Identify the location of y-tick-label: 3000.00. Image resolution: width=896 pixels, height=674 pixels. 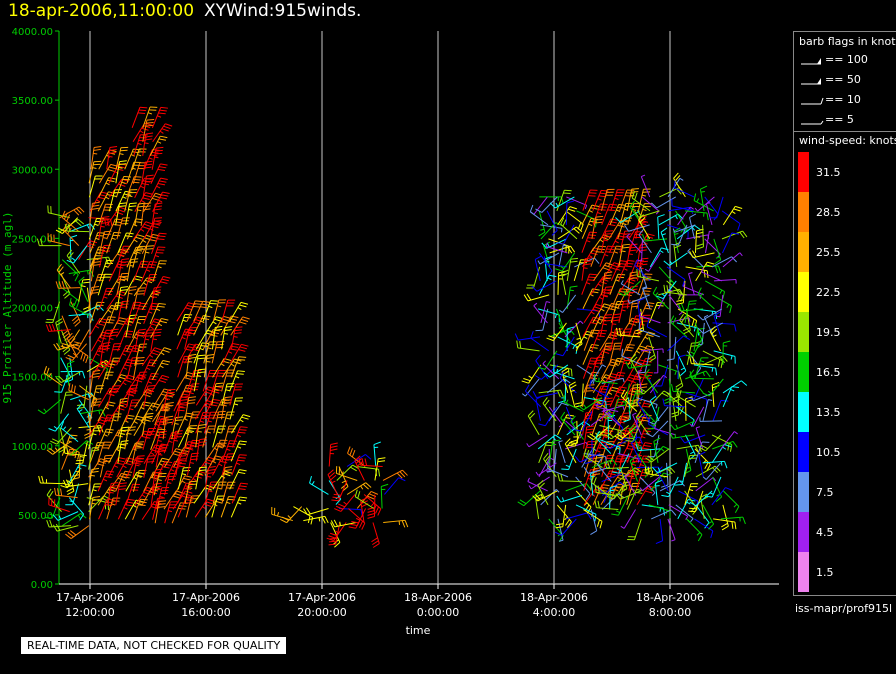
(32, 170).